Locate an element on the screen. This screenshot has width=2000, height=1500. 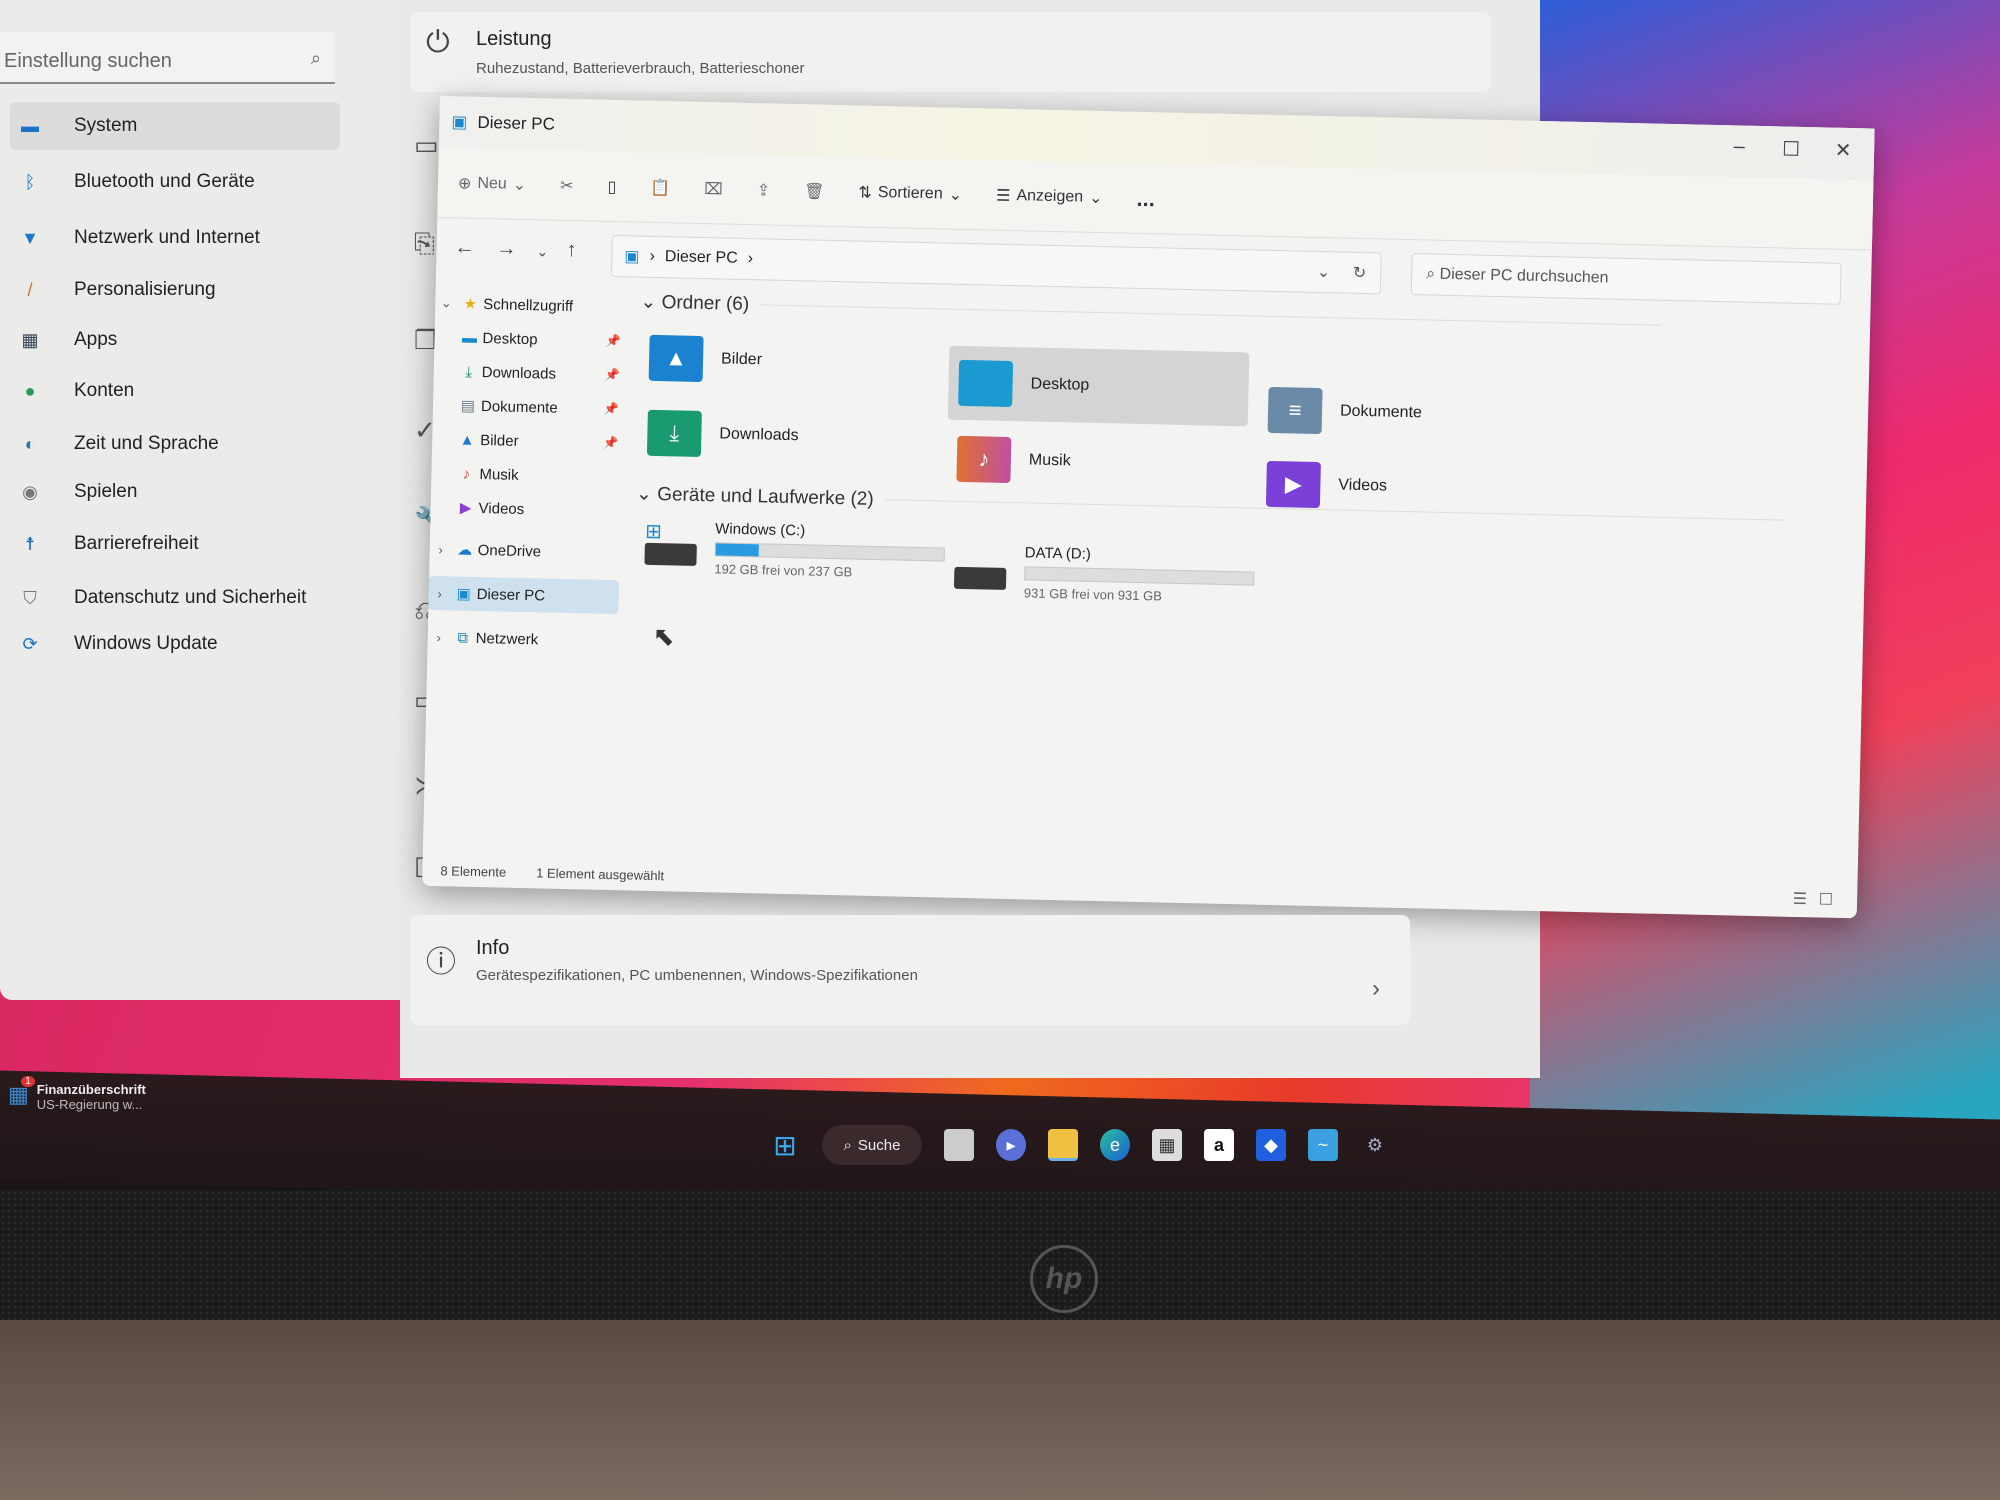
amazon-icon: a is located at coordinates (1219, 1145).